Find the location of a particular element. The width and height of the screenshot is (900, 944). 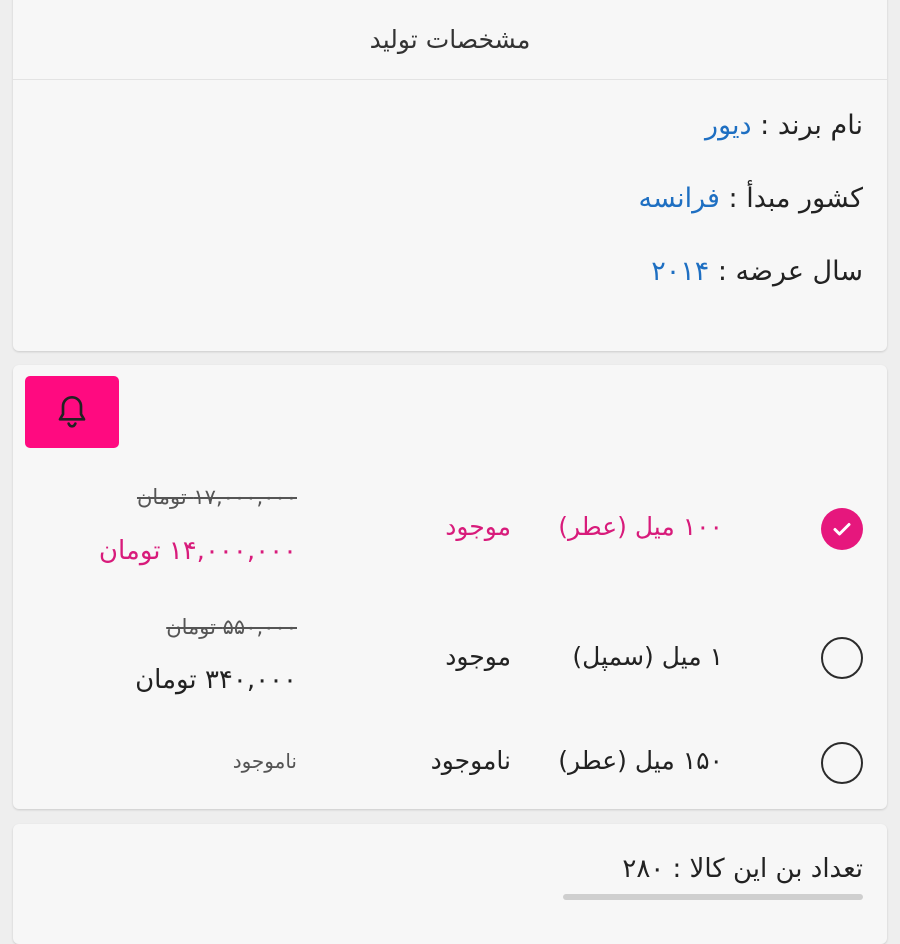

spec-country-row: کشور مبدأ : فرانسه is located at coordinates (751, 198).